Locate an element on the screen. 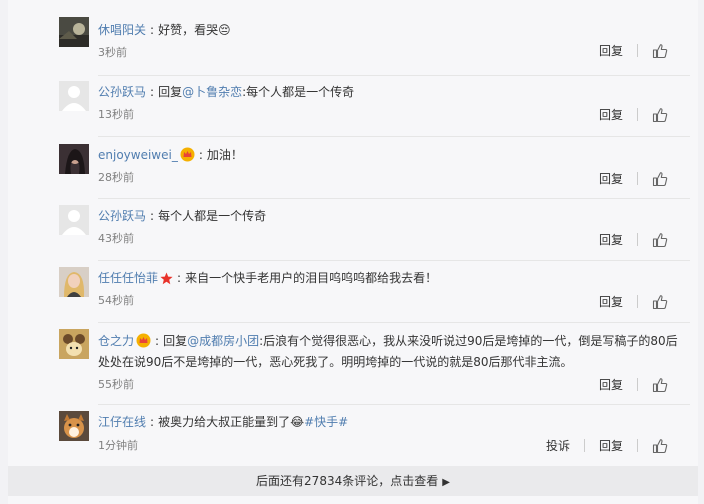 Image resolution: width=704 pixels, height=504 pixels. username: 江仔在线 is located at coordinates (122, 422).